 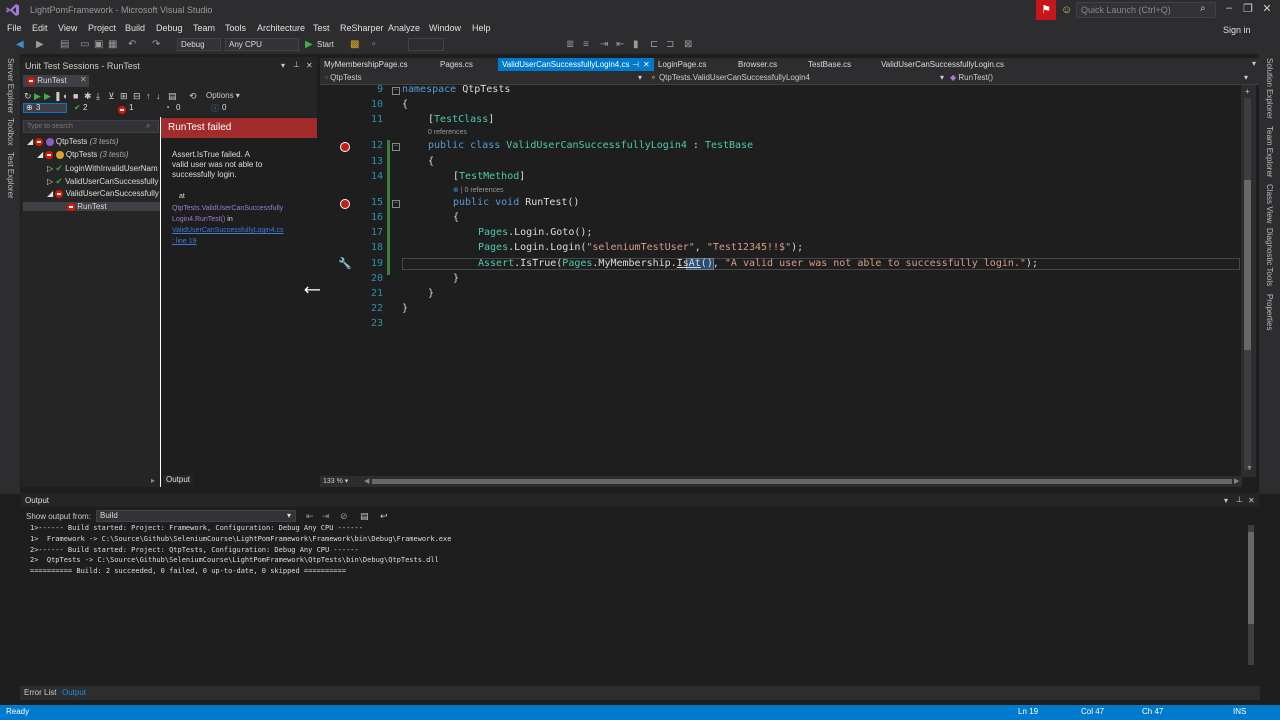 I want to click on maximize-icon: ❐, so click(x=1248, y=8).